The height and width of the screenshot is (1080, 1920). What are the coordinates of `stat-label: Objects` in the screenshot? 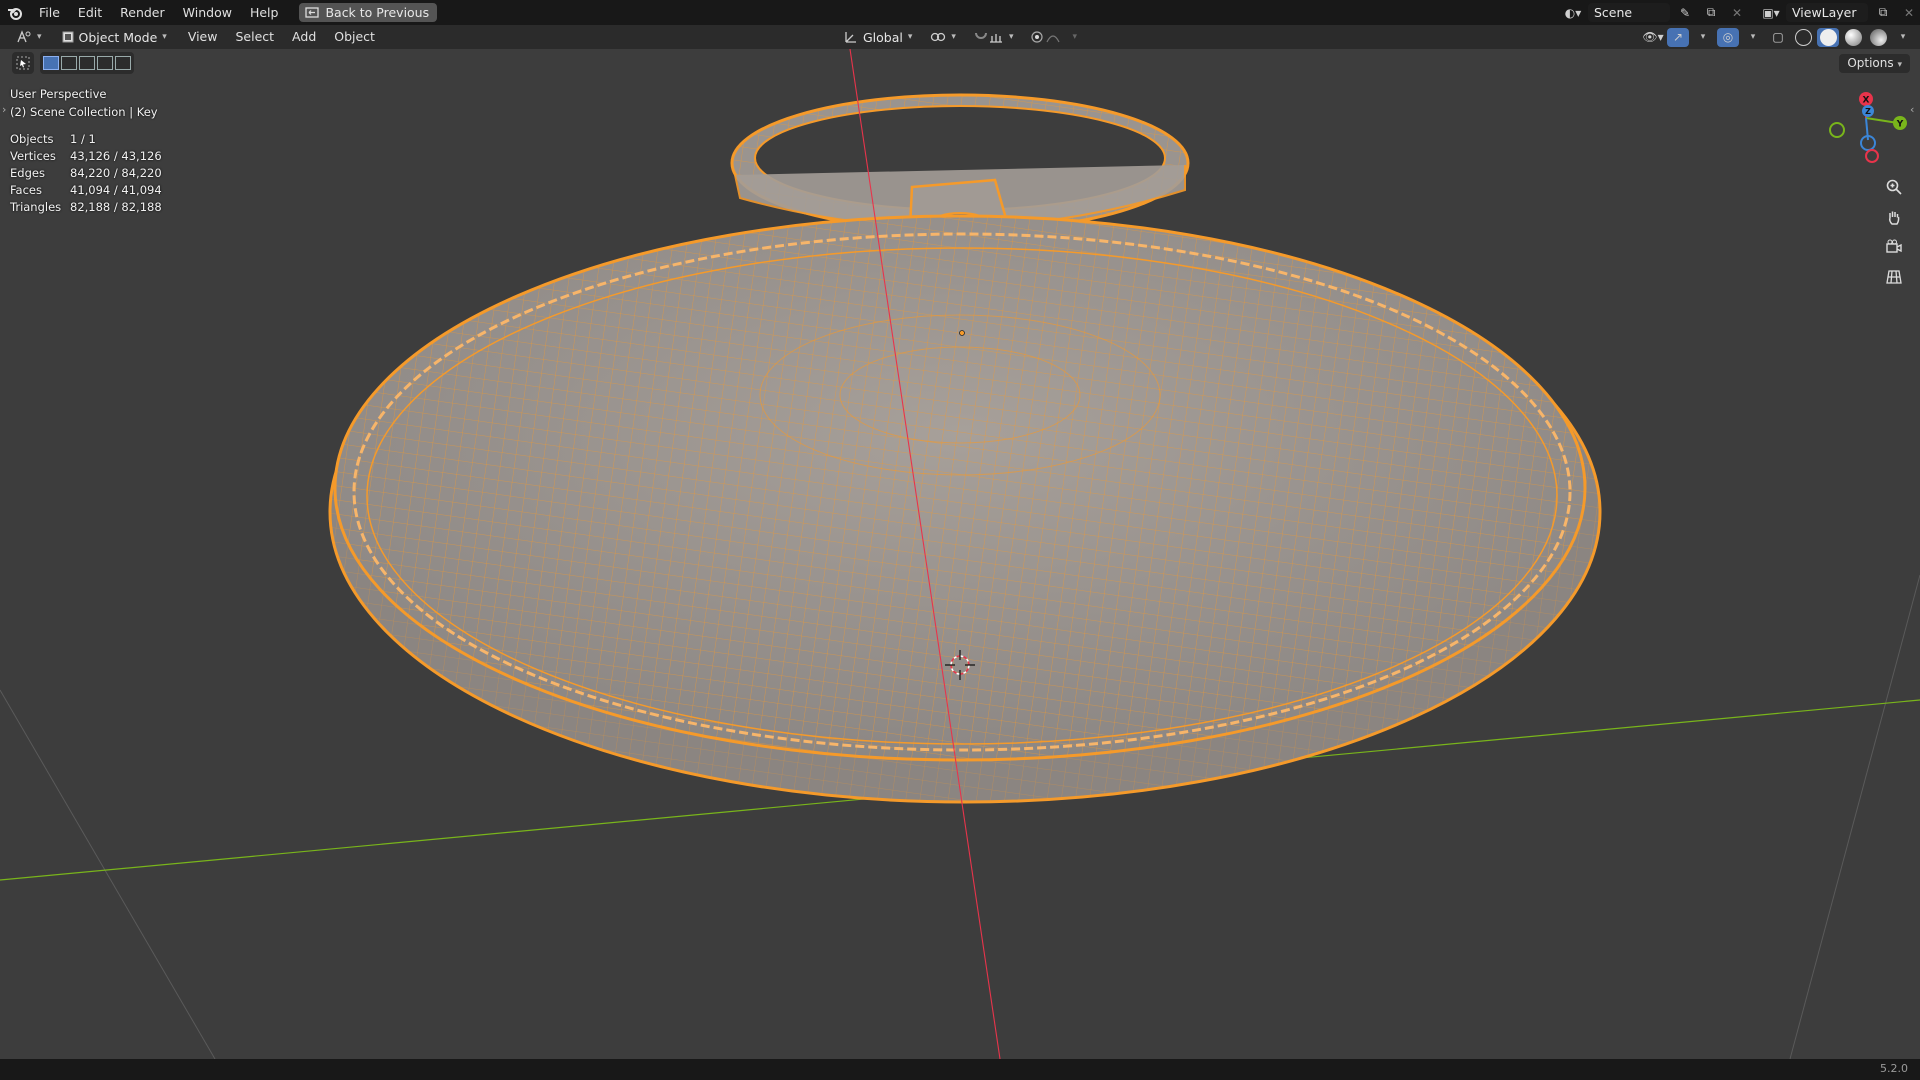 It's located at (32, 139).